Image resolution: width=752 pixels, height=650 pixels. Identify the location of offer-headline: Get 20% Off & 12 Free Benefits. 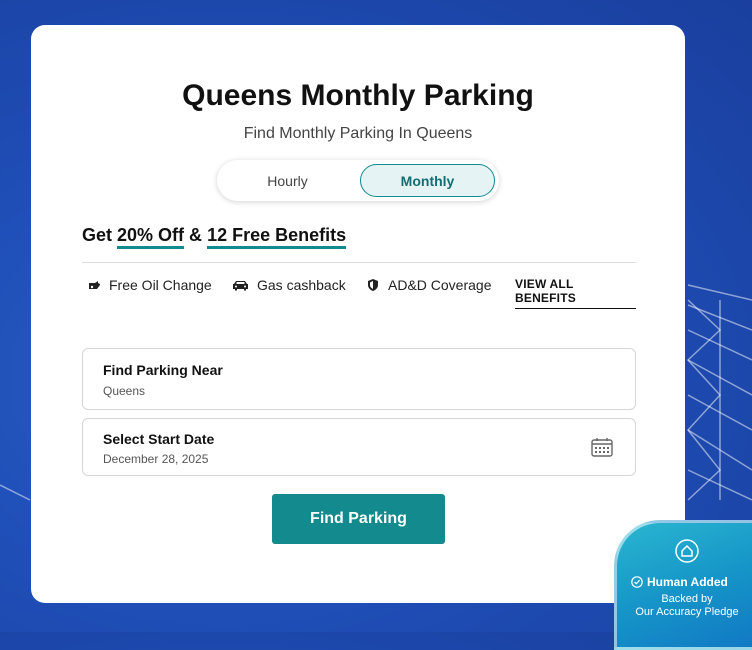
(214, 237).